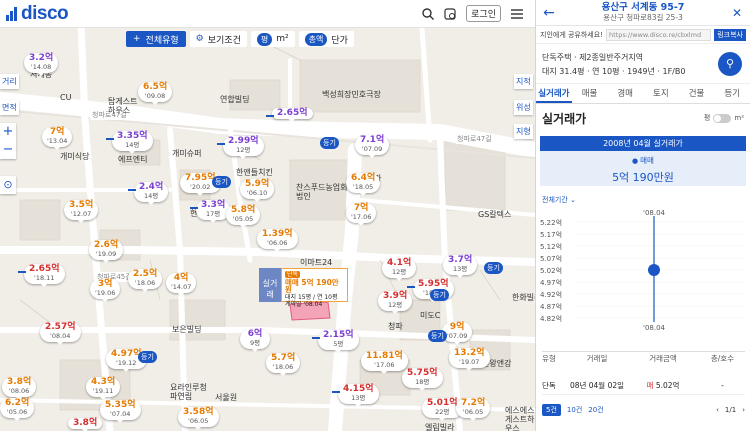  What do you see at coordinates (8, 185) in the screenshot?
I see `current-location-icon: ⊙` at bounding box center [8, 185].